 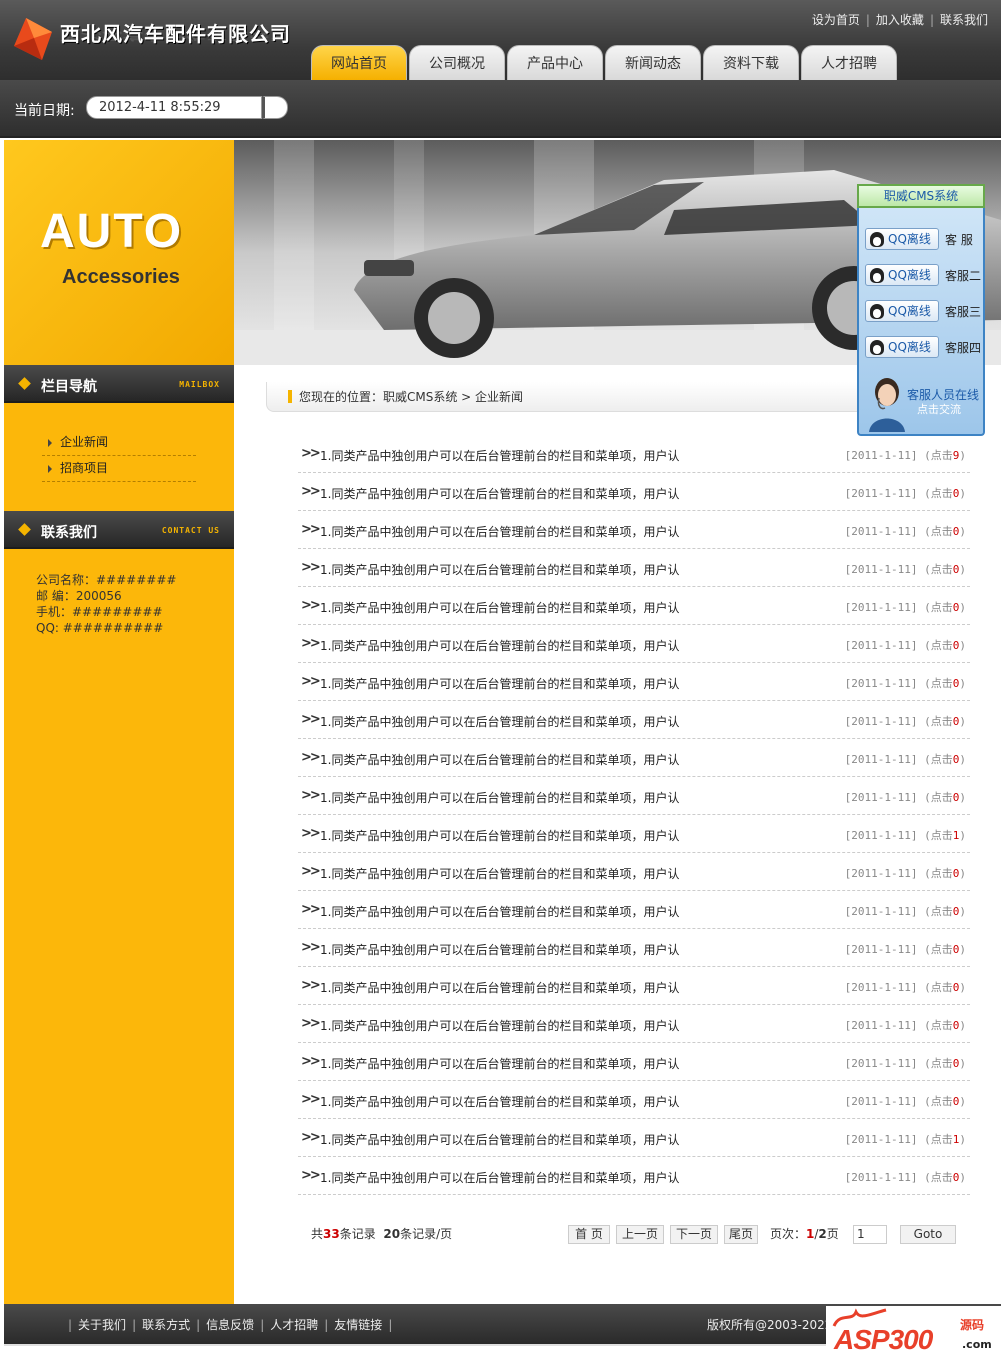 I want to click on sidebar-nav-header: 栏目导航 MAILBOX, so click(x=119, y=384).